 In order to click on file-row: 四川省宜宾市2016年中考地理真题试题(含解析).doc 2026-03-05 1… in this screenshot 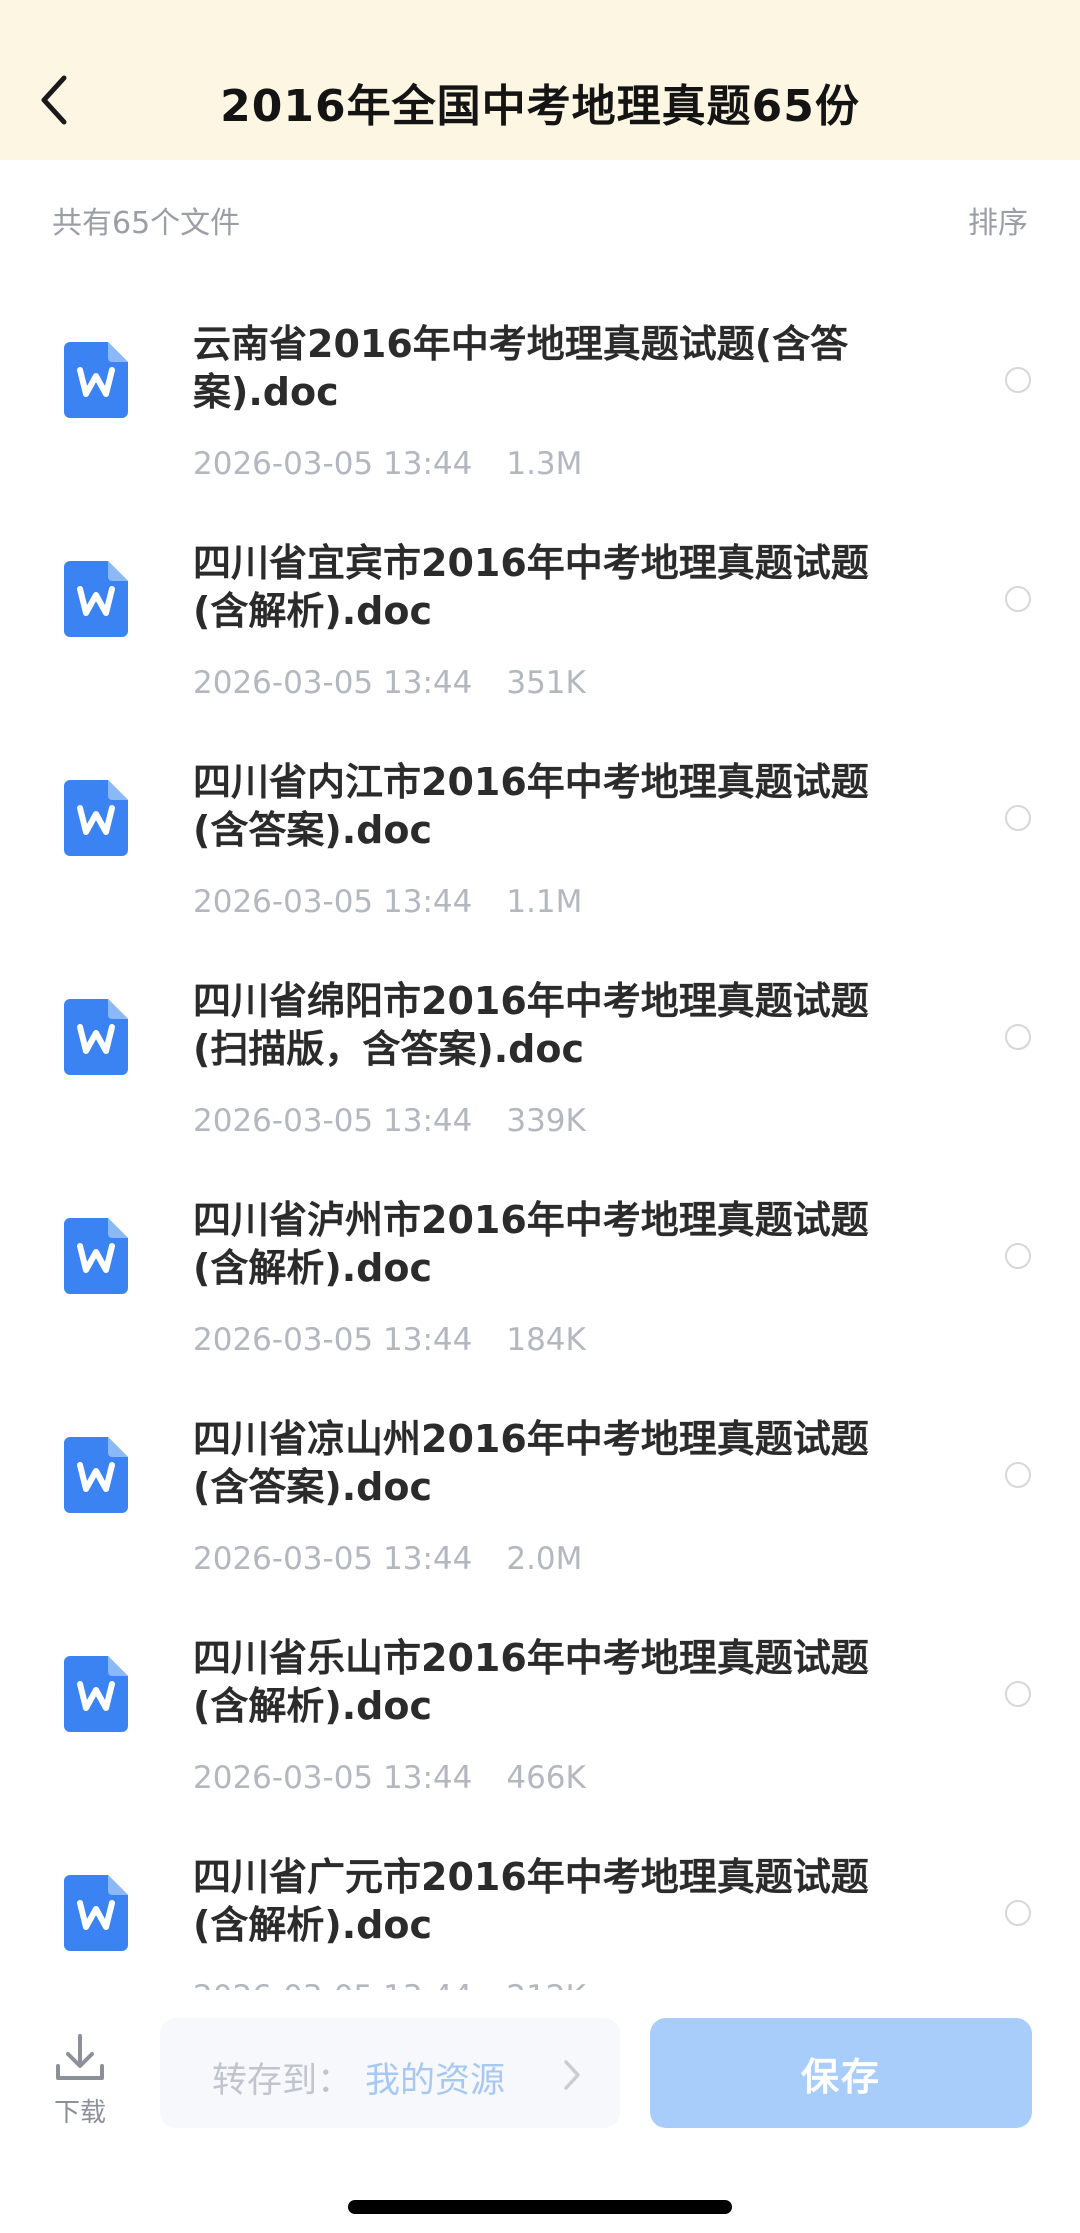, I will do `click(540, 648)`.